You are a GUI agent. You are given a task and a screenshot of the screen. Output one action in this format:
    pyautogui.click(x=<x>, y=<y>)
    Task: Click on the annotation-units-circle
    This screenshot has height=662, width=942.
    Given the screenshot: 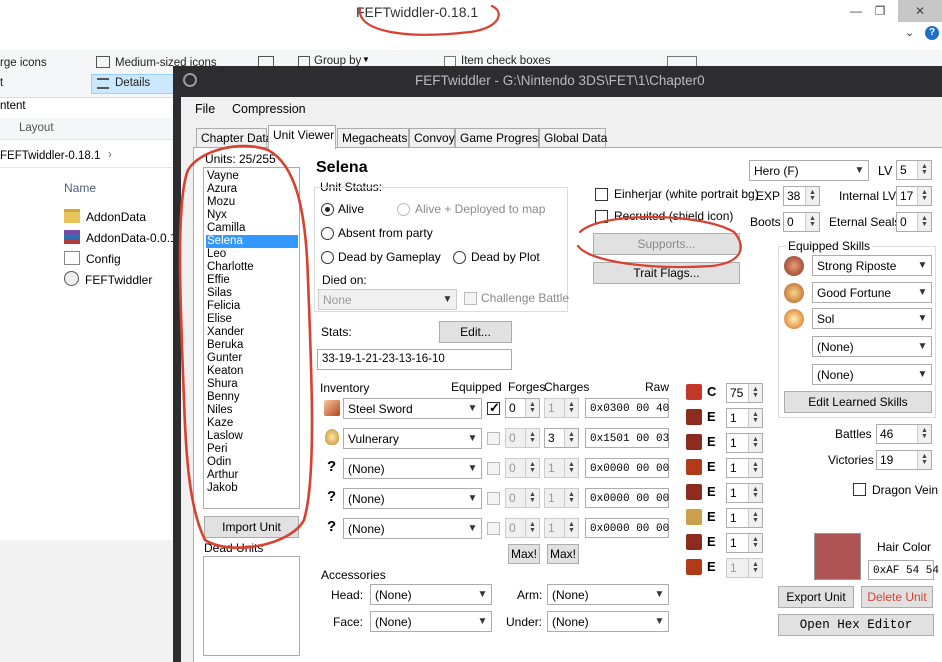 What is the action you would take?
    pyautogui.click(x=246, y=346)
    